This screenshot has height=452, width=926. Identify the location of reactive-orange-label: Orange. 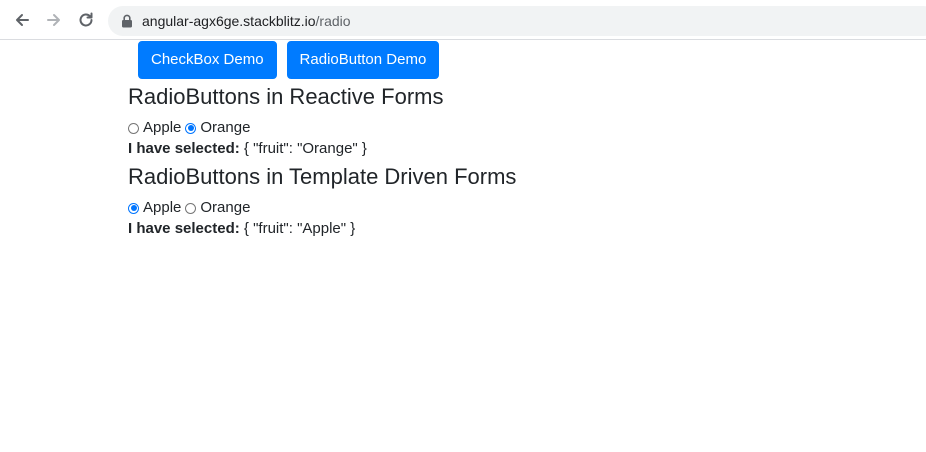
(225, 128).